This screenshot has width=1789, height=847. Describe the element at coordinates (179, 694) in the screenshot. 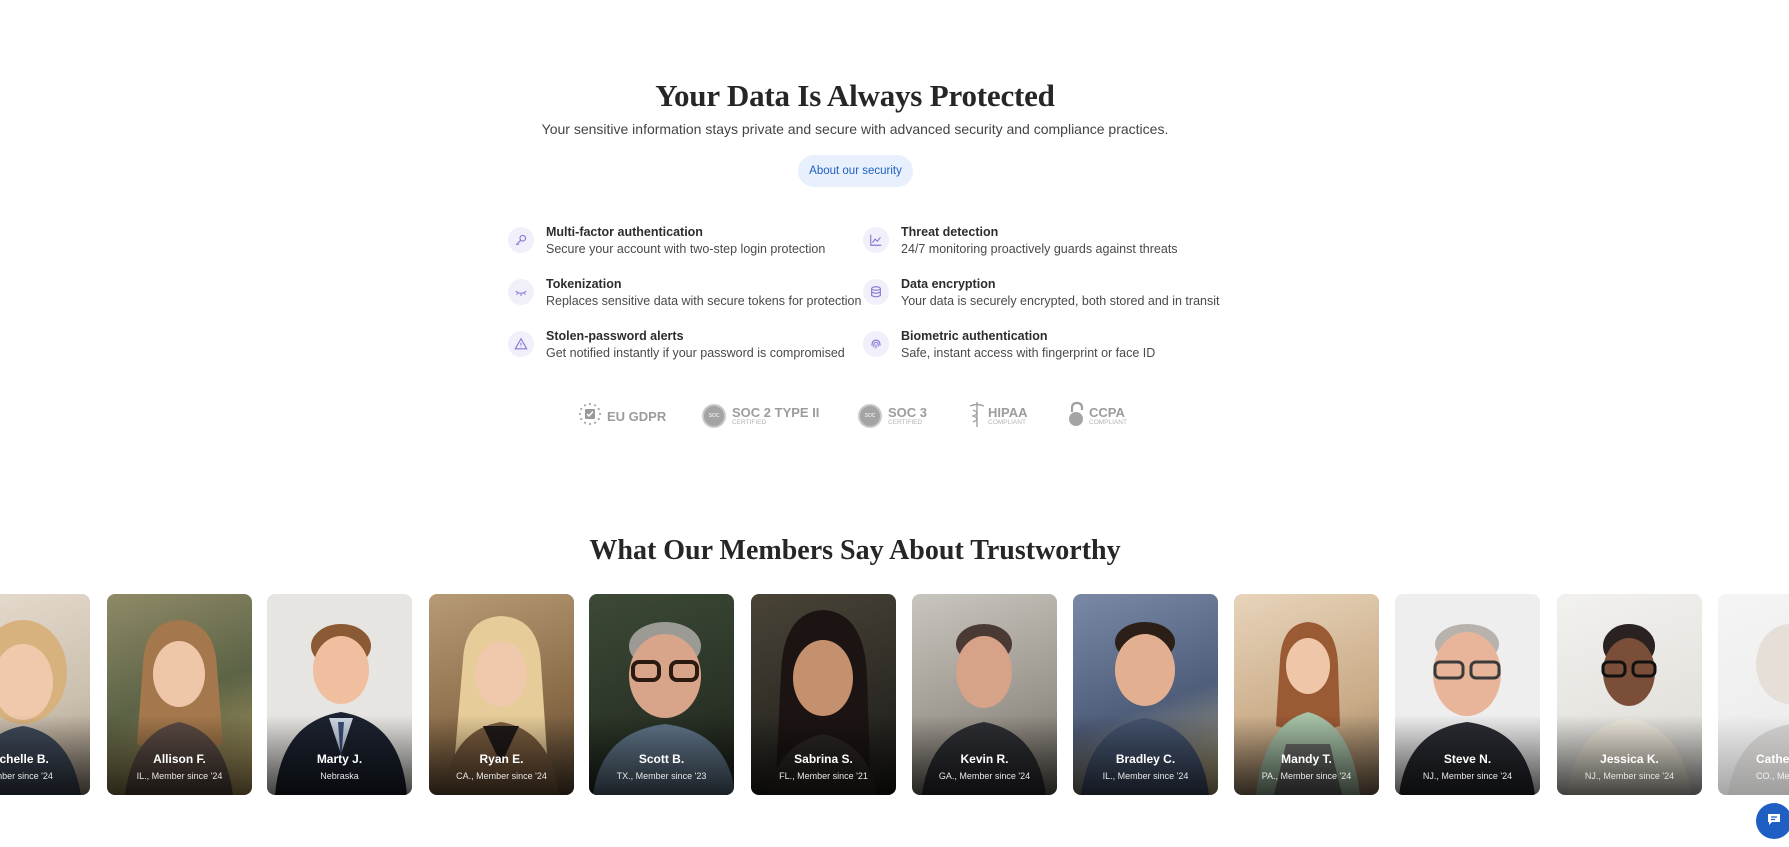

I see `testimonial-card: Allison F. IL., Member since '24` at that location.